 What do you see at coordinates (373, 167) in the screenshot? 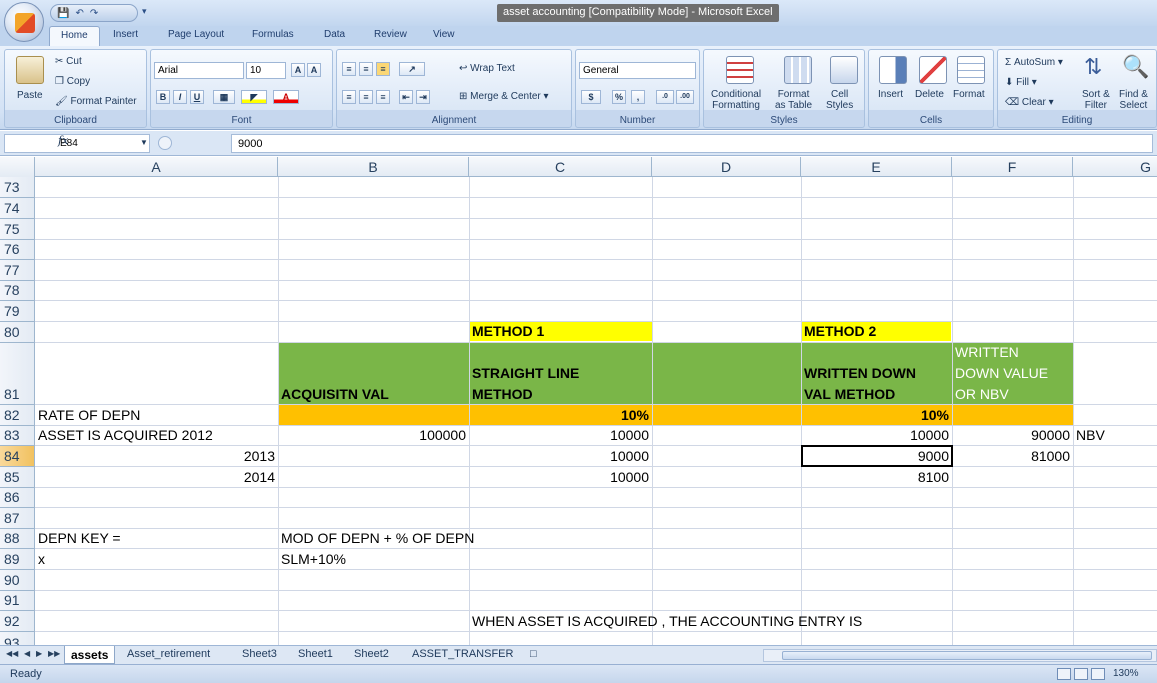
I see `col-header-b: B` at bounding box center [373, 167].